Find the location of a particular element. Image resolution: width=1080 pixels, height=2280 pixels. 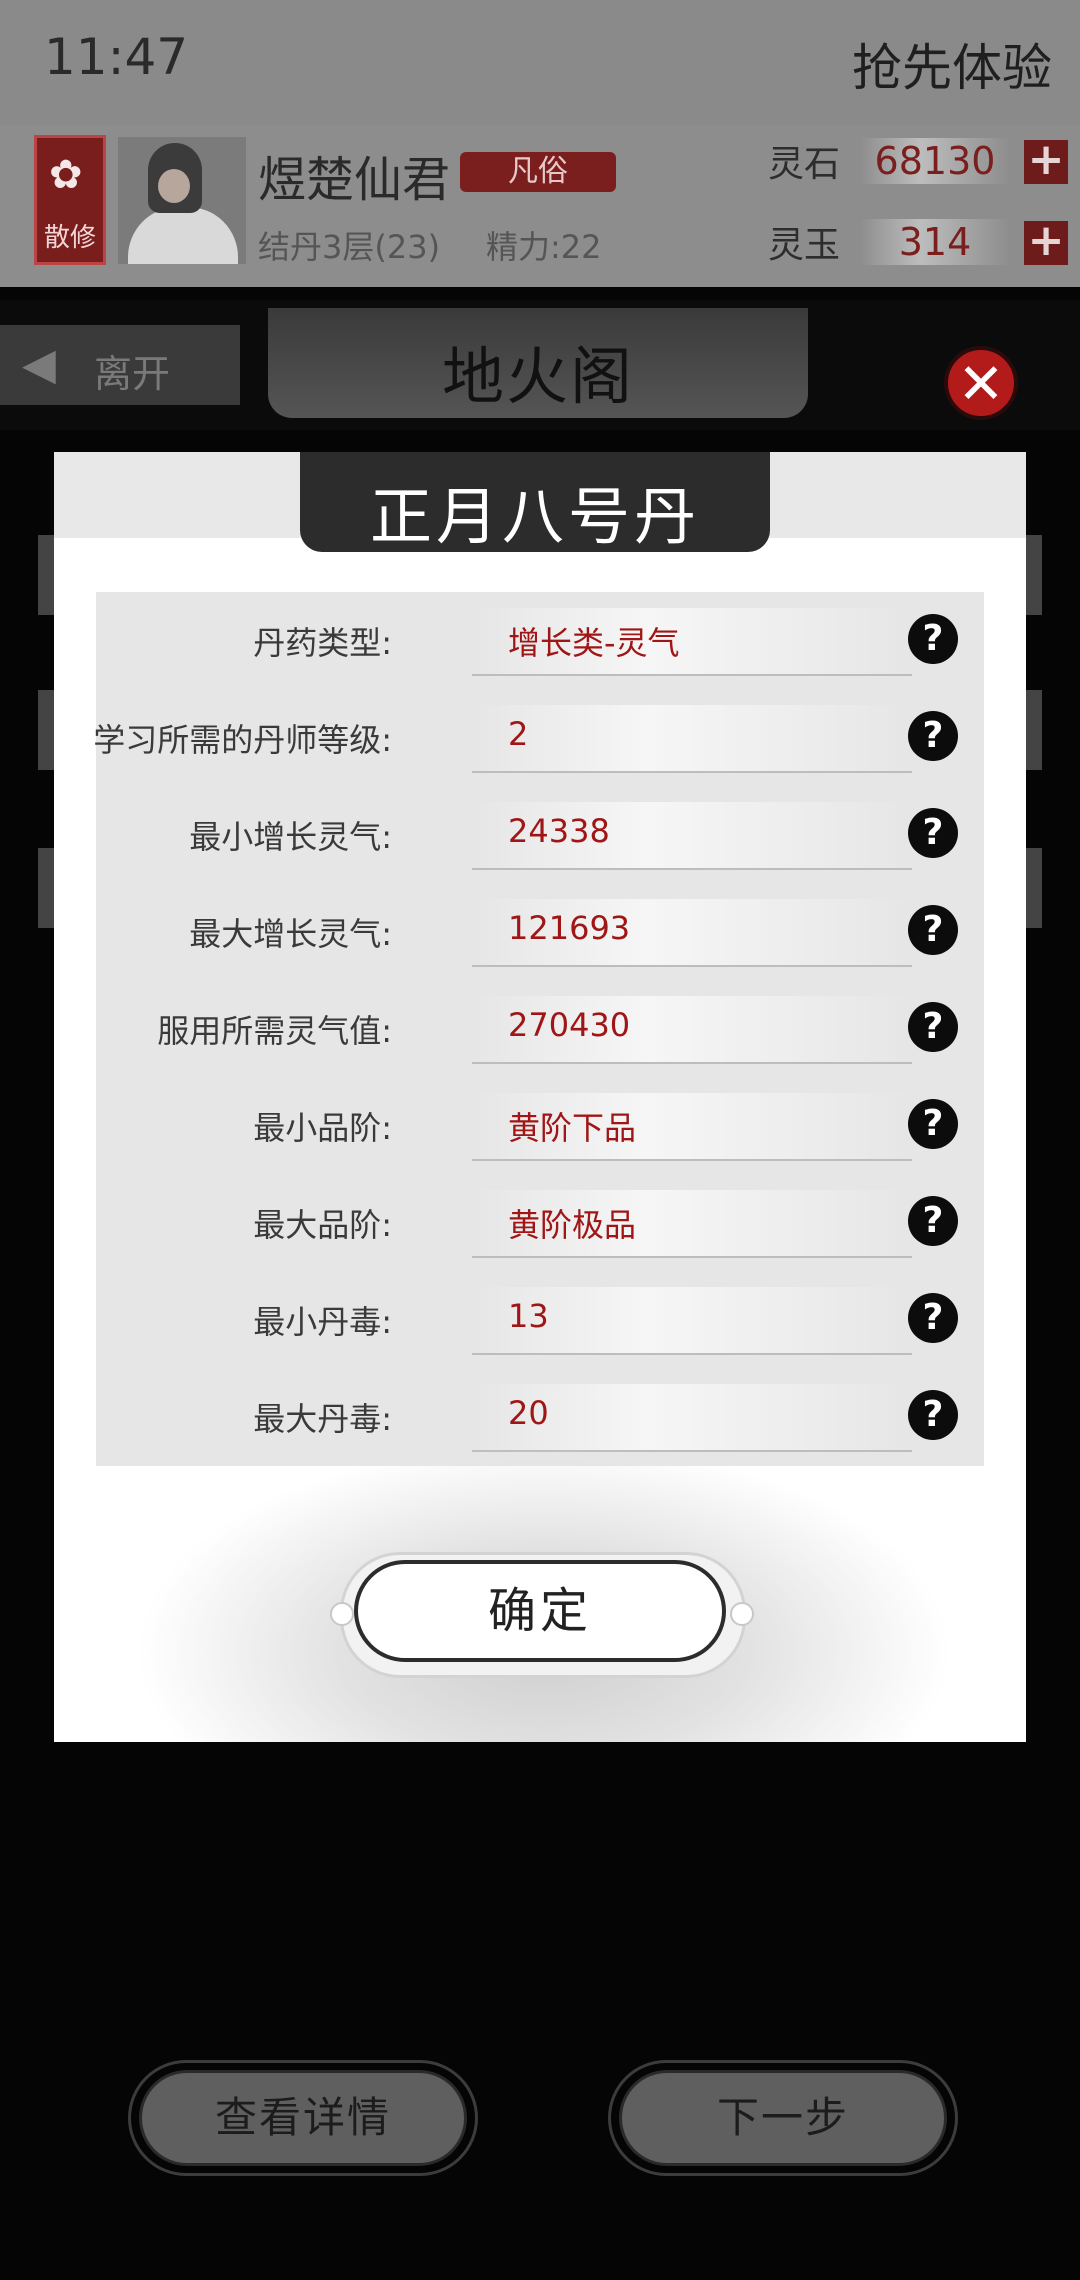

player-name: 煜楚仙君 is located at coordinates (354, 180).